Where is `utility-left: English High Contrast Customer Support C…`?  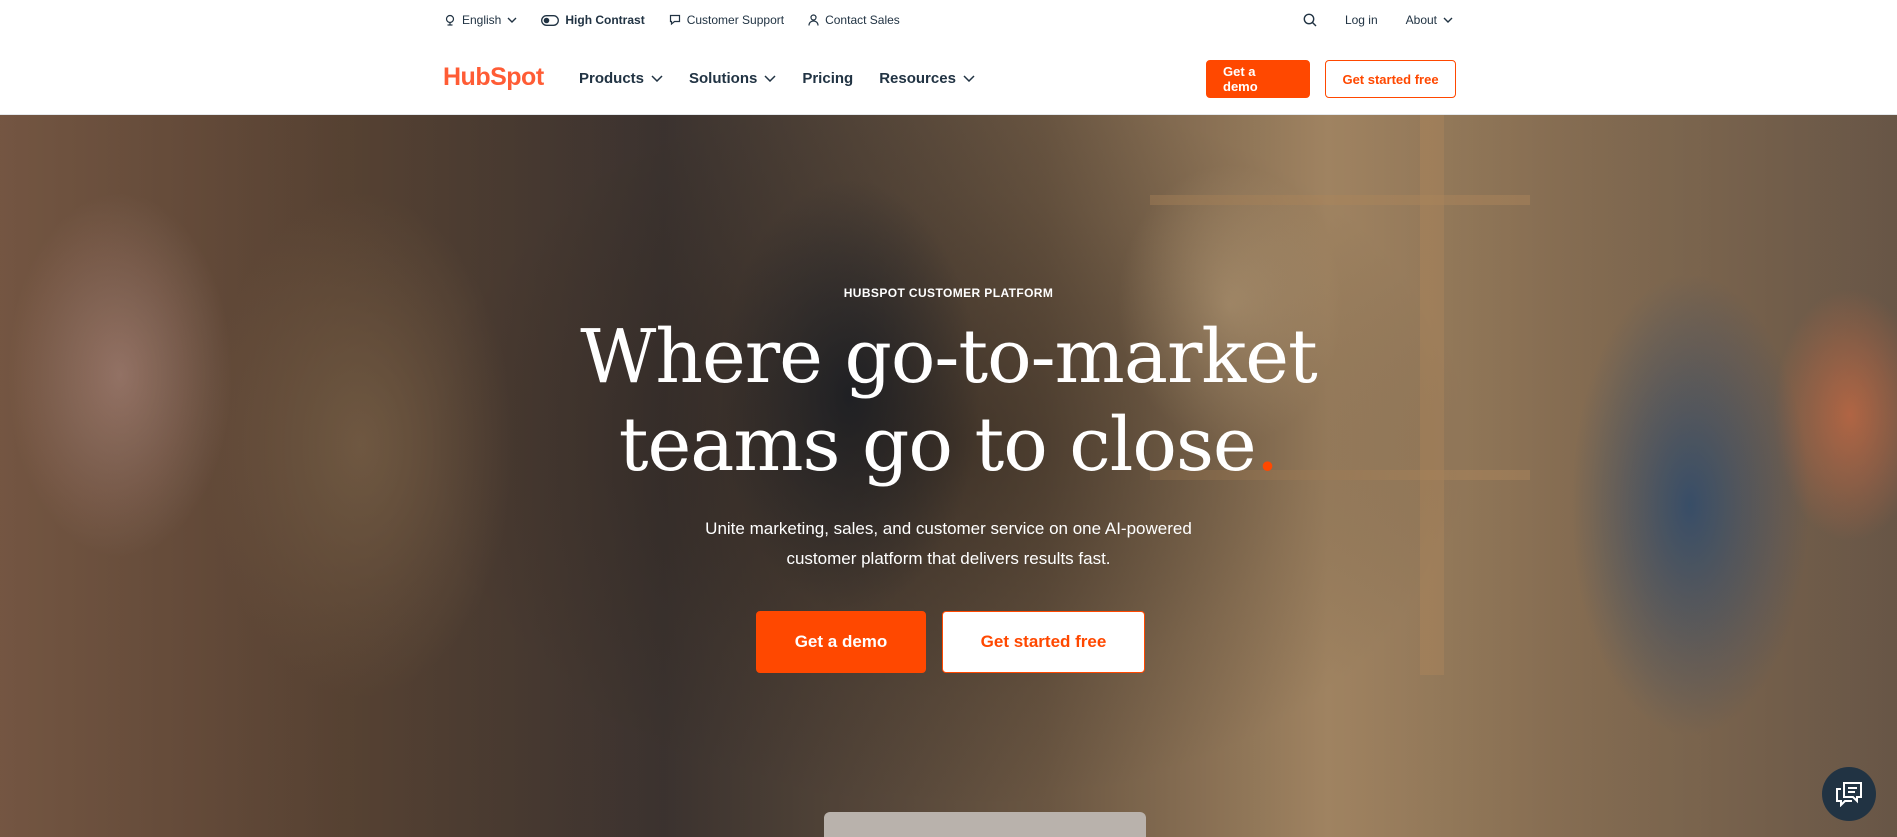
utility-left: English High Contrast Customer Support C… is located at coordinates (684, 20).